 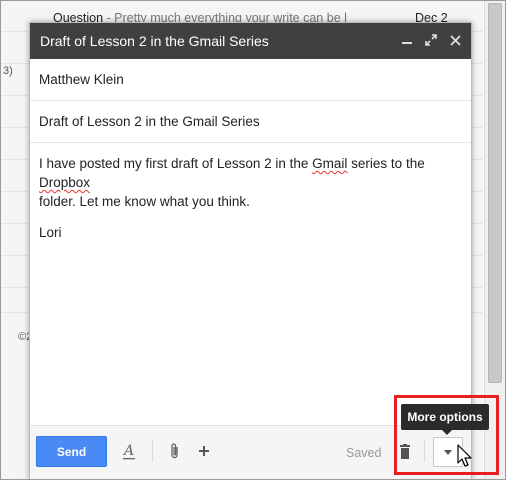 I want to click on svg-text: A, so click(x=128, y=451).